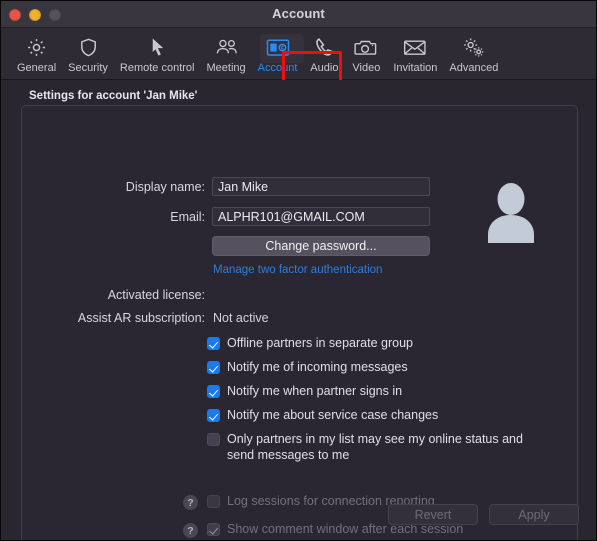 Image resolution: width=597 pixels, height=541 pixels. Describe the element at coordinates (213, 529) in the screenshot. I see `checkbox-show-comment-window` at that location.